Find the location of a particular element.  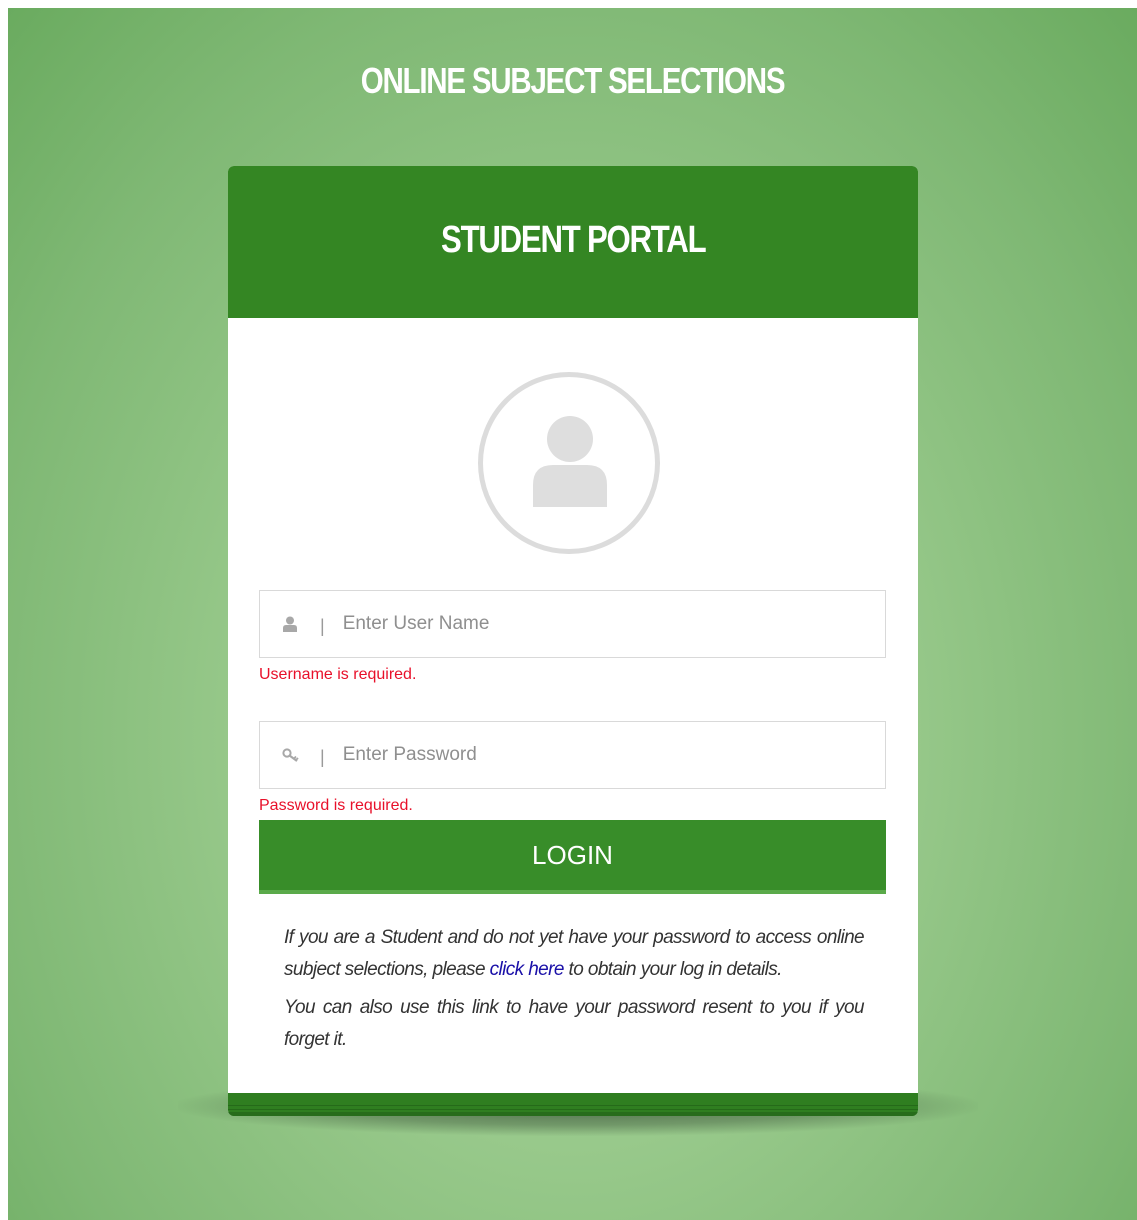

password-field: | is located at coordinates (572, 755).